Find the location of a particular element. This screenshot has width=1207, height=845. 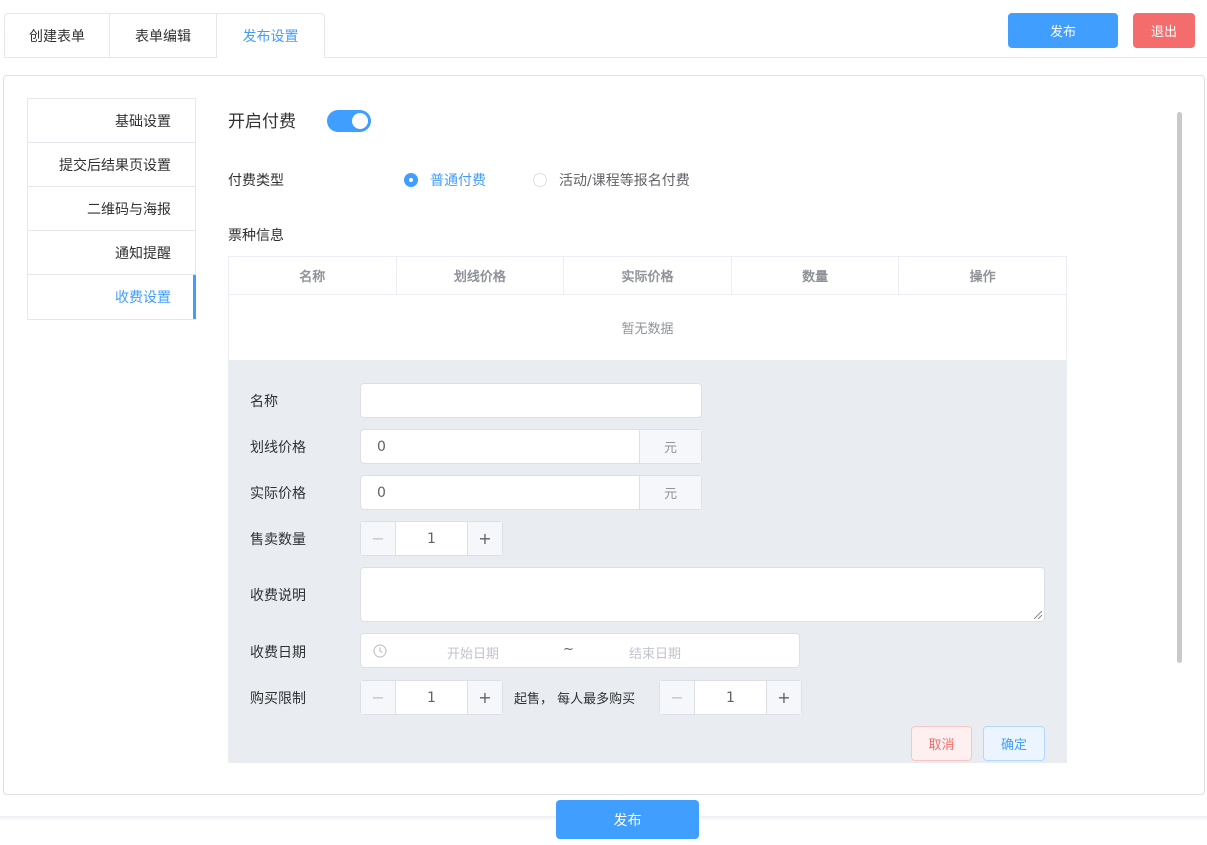

actual-price-input: 0 元 is located at coordinates (531, 492).